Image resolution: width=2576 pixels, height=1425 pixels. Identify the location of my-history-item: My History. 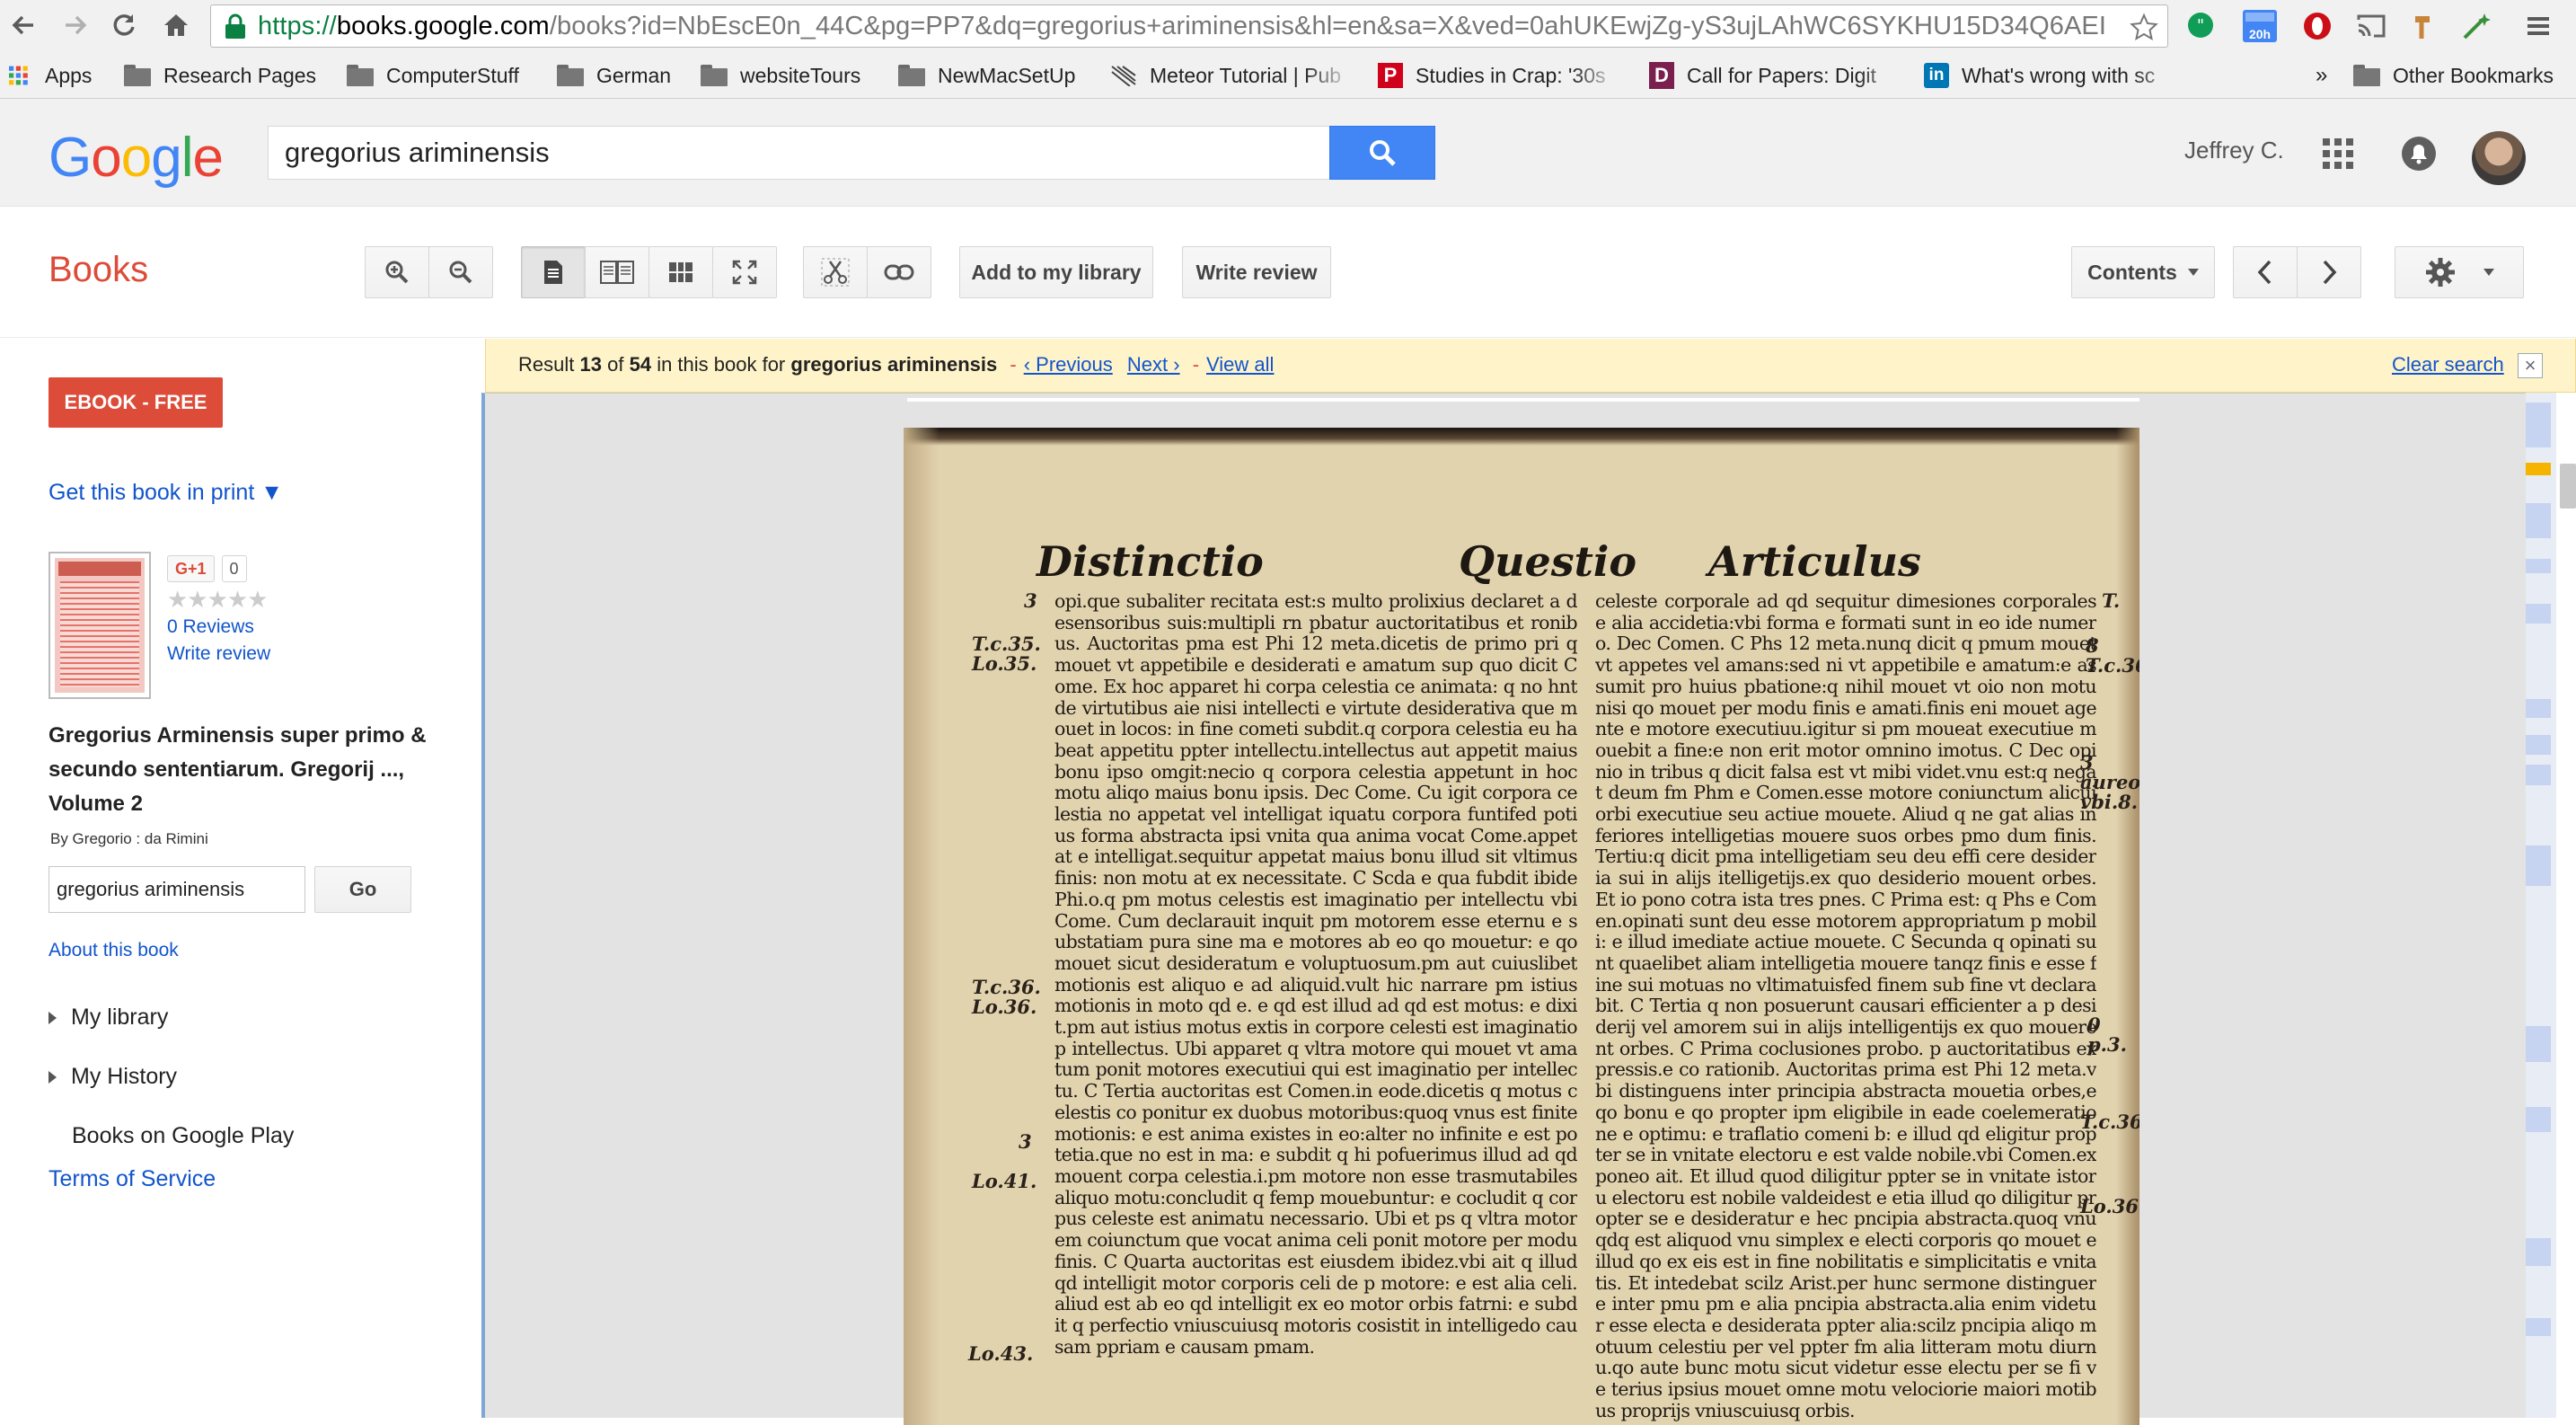
(113, 1077).